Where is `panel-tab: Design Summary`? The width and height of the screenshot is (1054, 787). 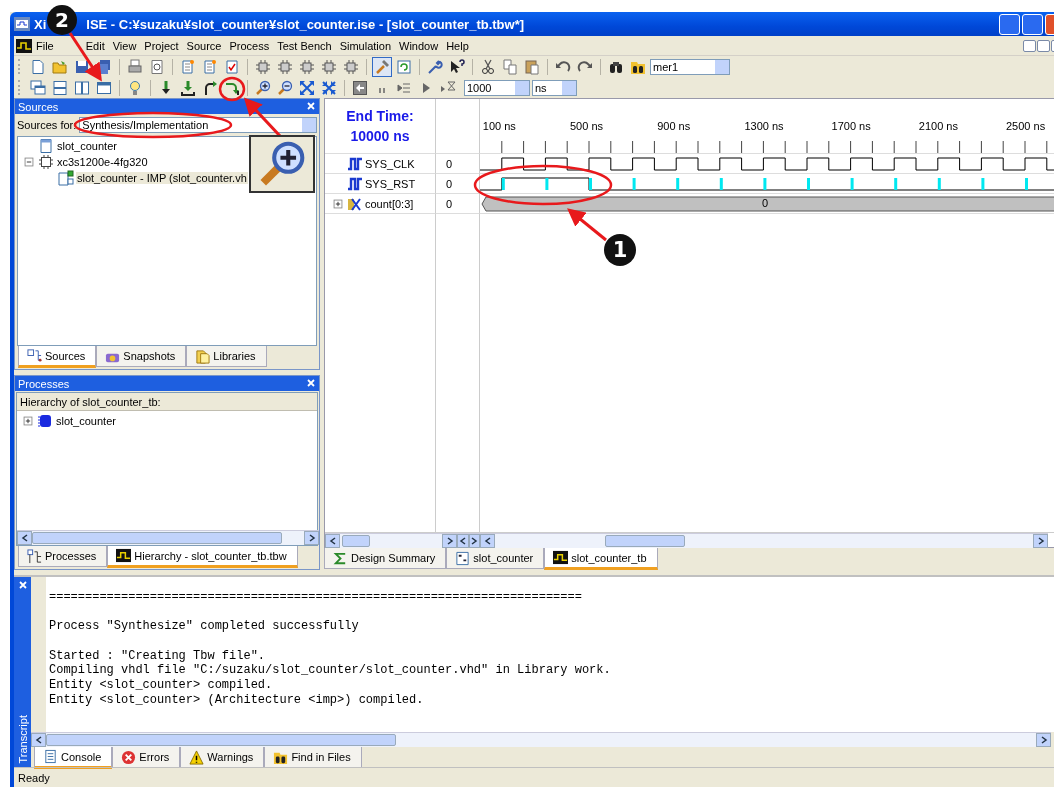
panel-tab: Design Summary is located at coordinates (385, 558).